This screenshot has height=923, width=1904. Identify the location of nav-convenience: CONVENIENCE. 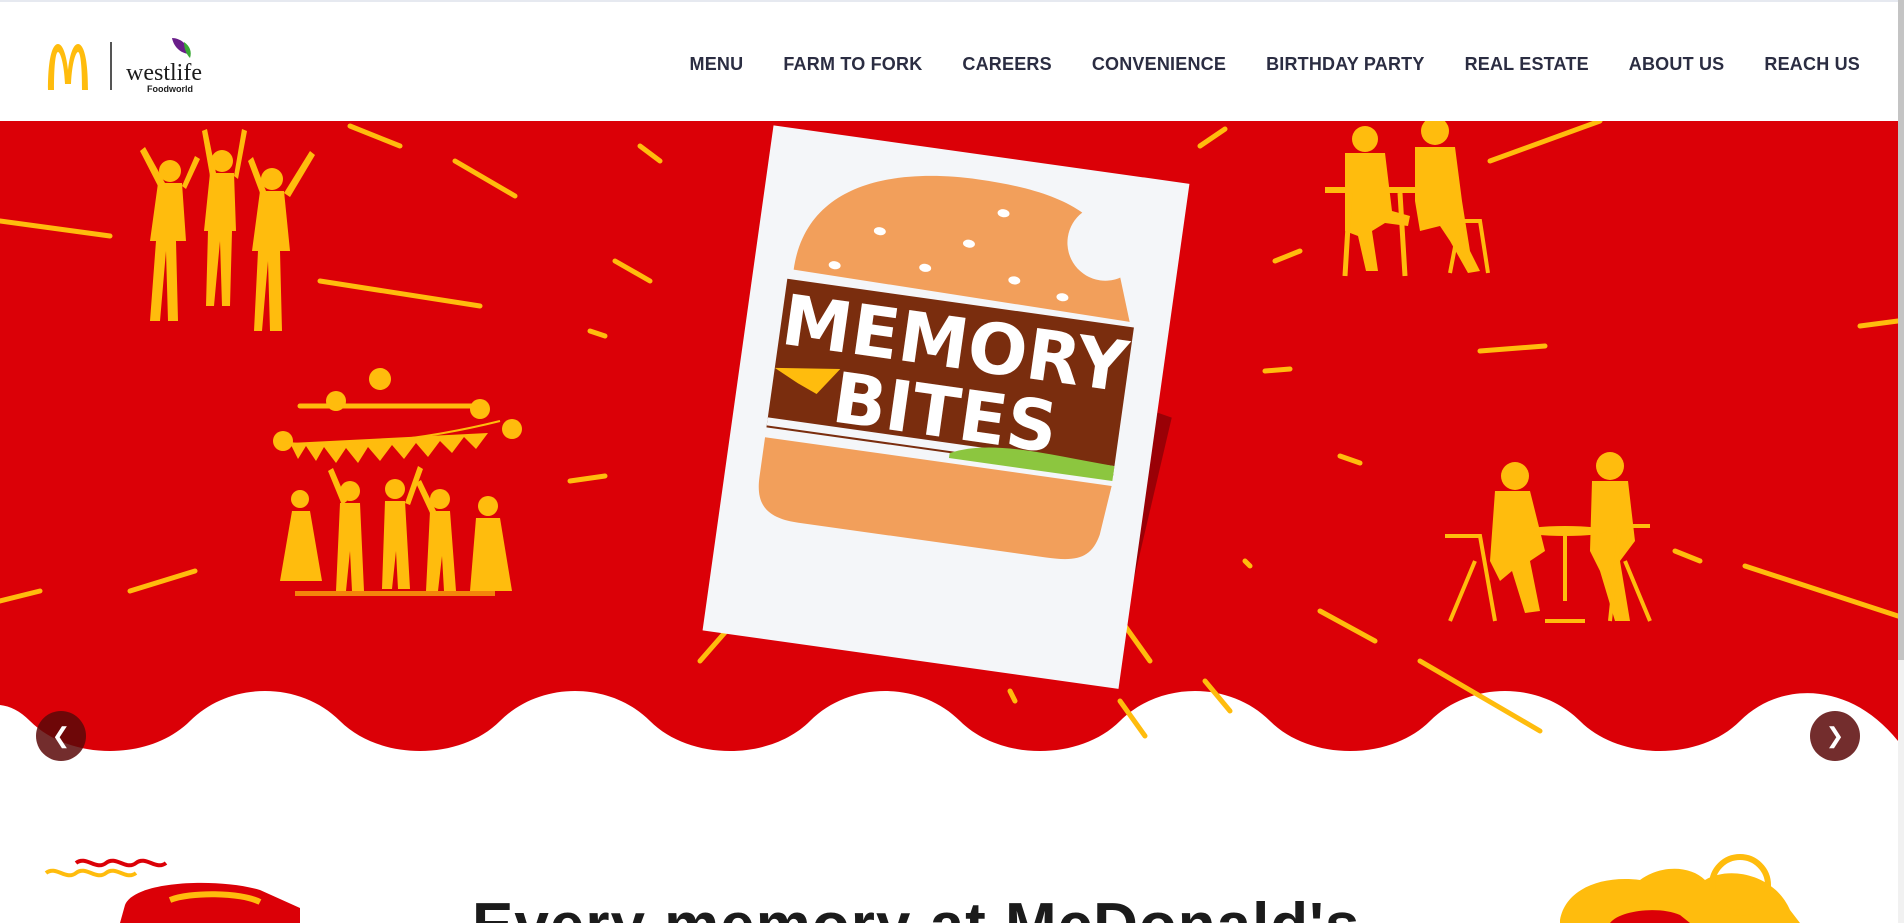
(1159, 64).